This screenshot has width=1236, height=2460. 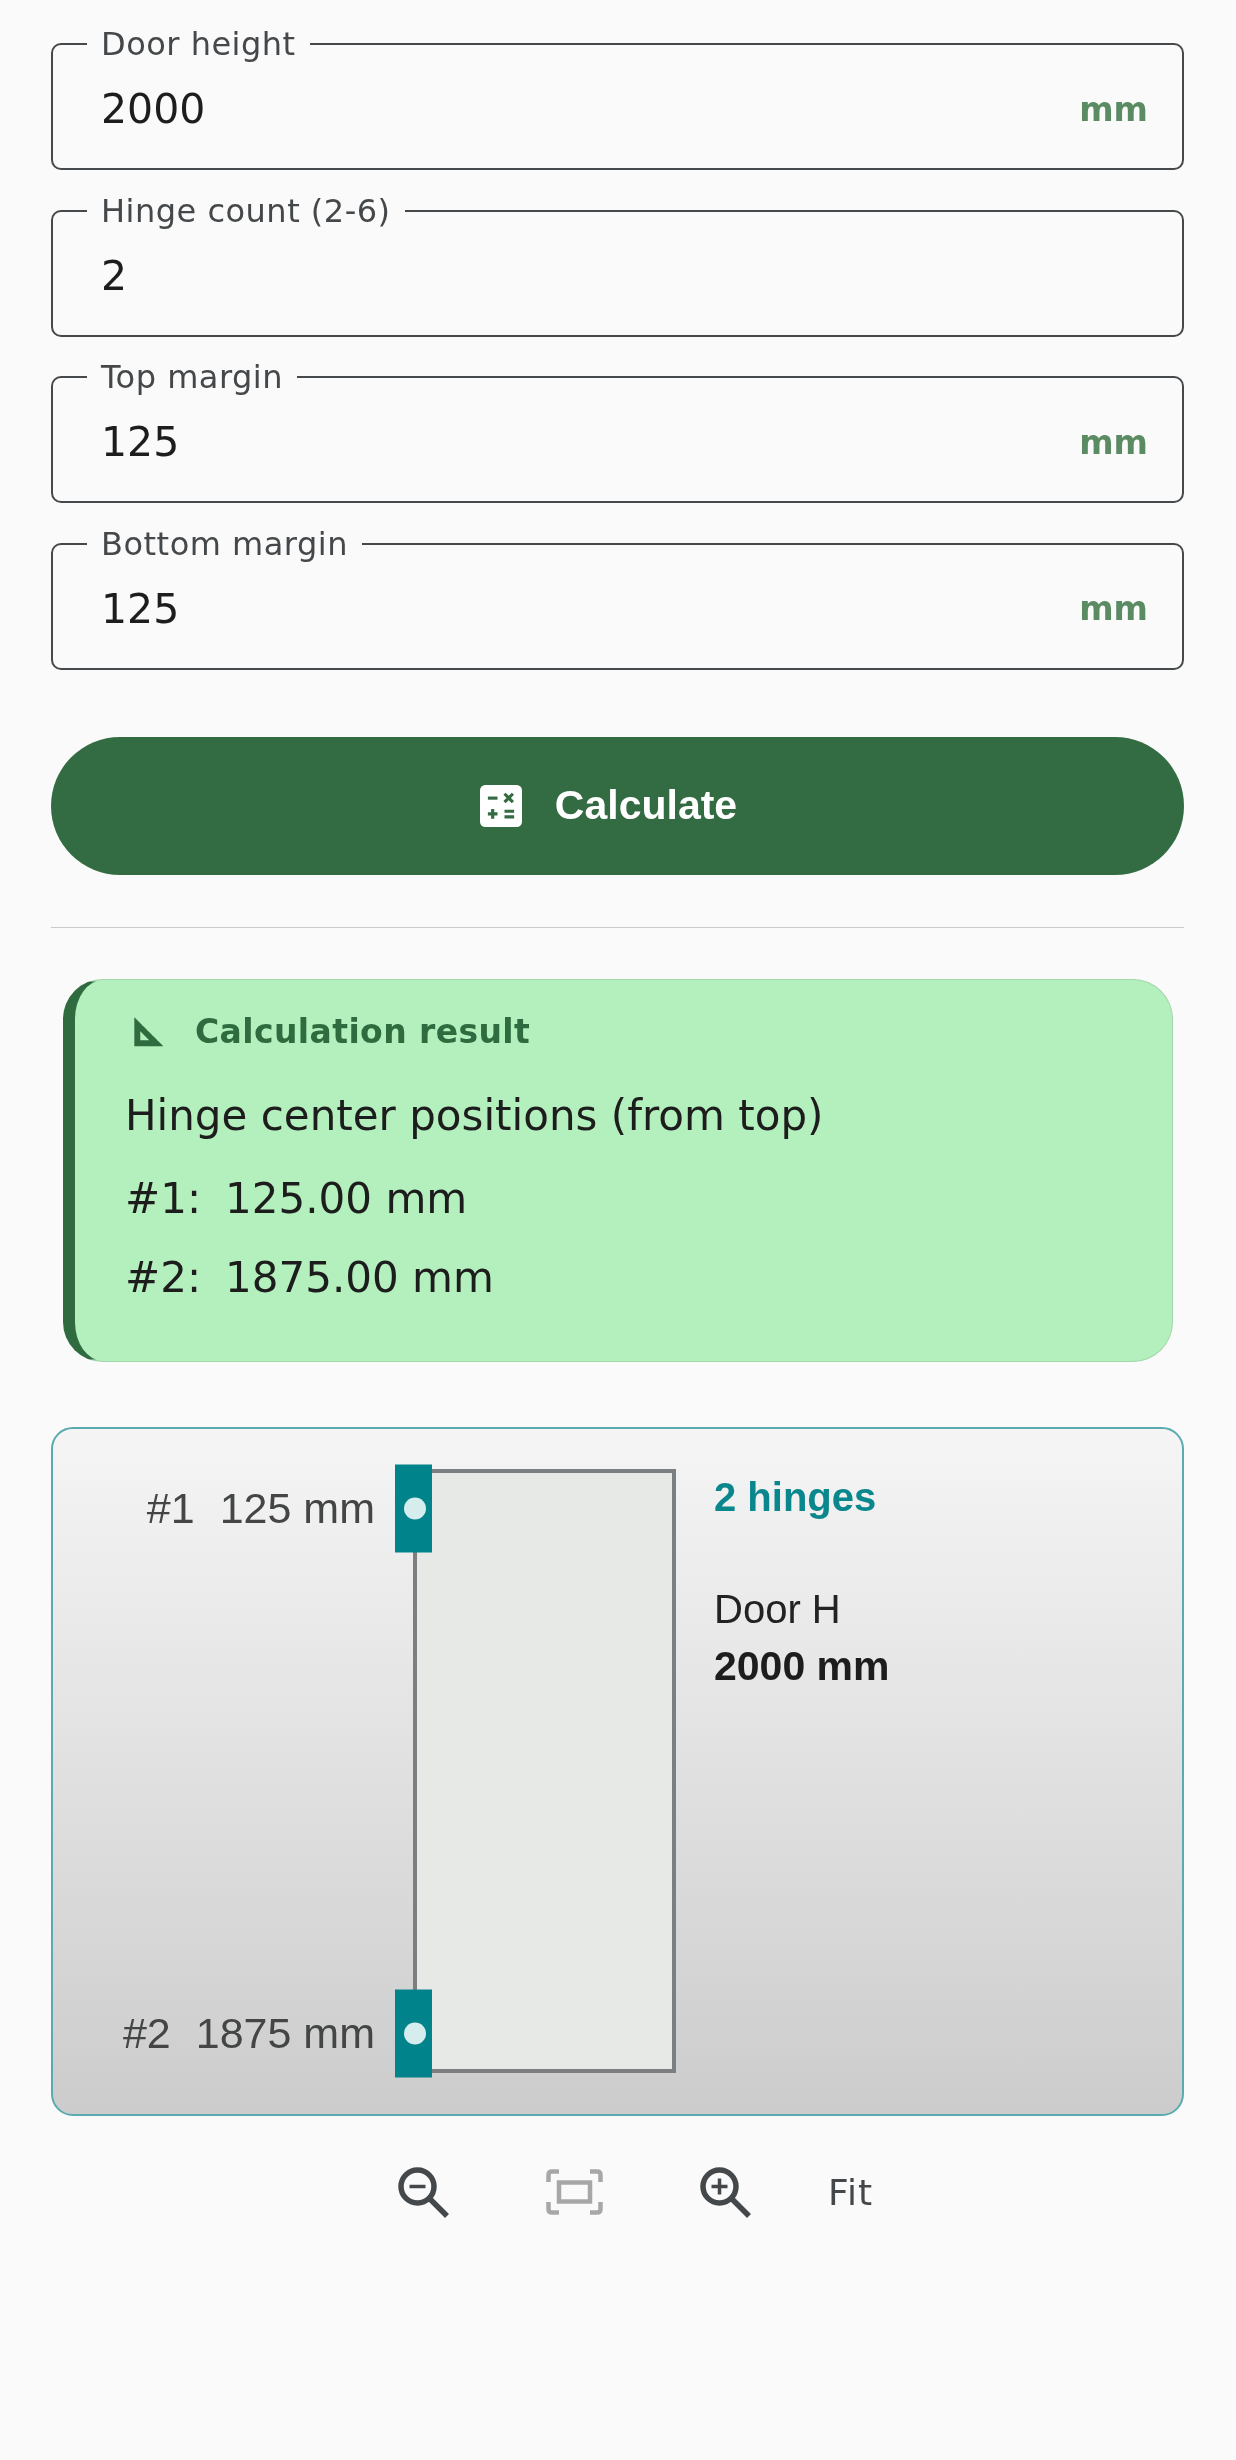 I want to click on zoom-in-icon, so click(x=725, y=2192).